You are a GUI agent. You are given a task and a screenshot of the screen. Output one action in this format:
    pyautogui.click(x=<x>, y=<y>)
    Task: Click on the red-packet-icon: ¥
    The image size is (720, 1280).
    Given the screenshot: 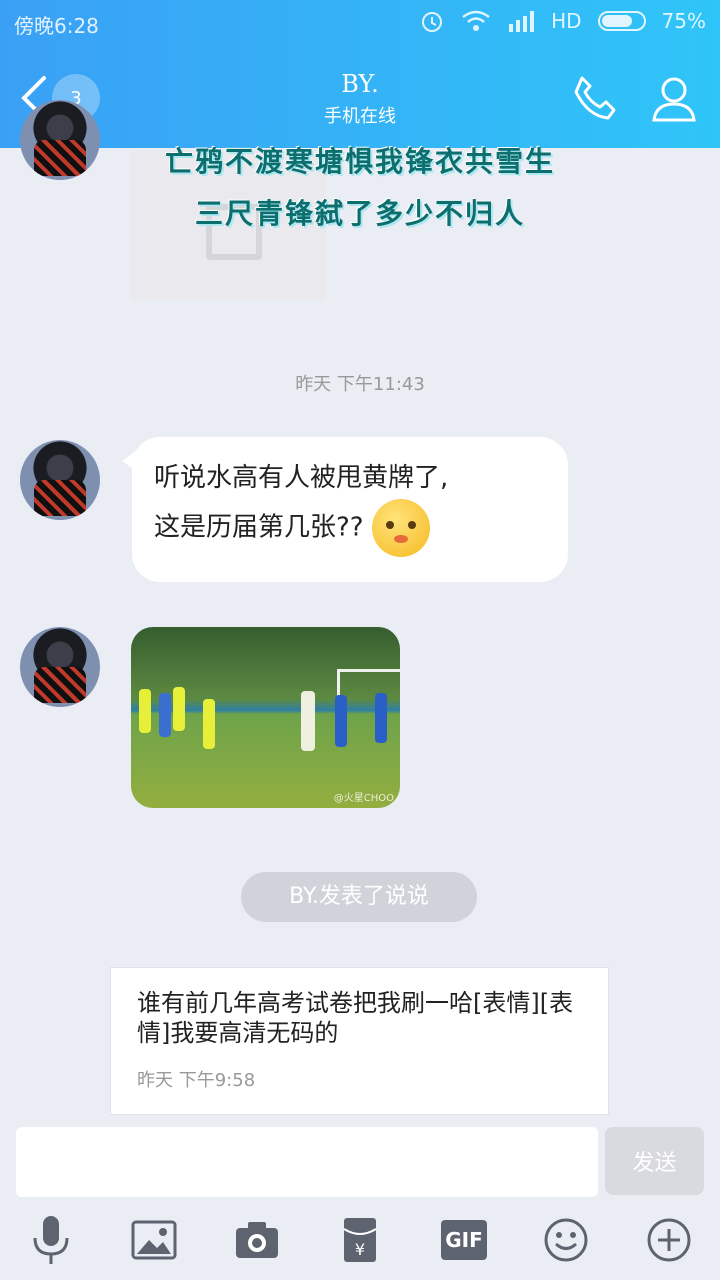 What is the action you would take?
    pyautogui.click(x=360, y=1240)
    